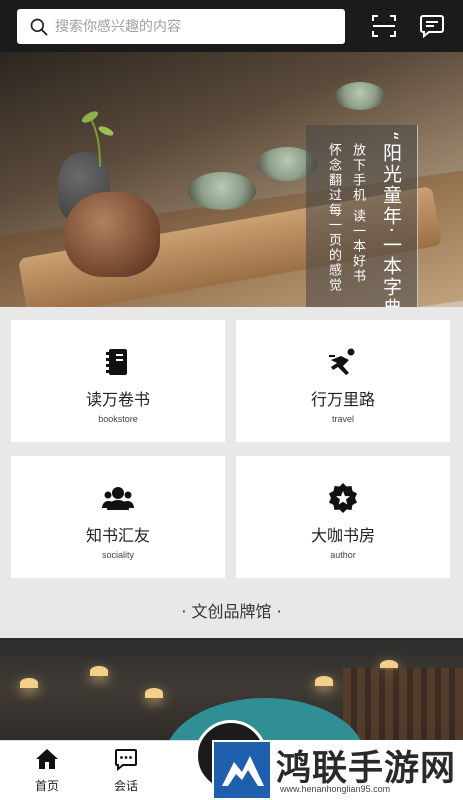 This screenshot has height=800, width=463. I want to click on home-icon, so click(47, 759).